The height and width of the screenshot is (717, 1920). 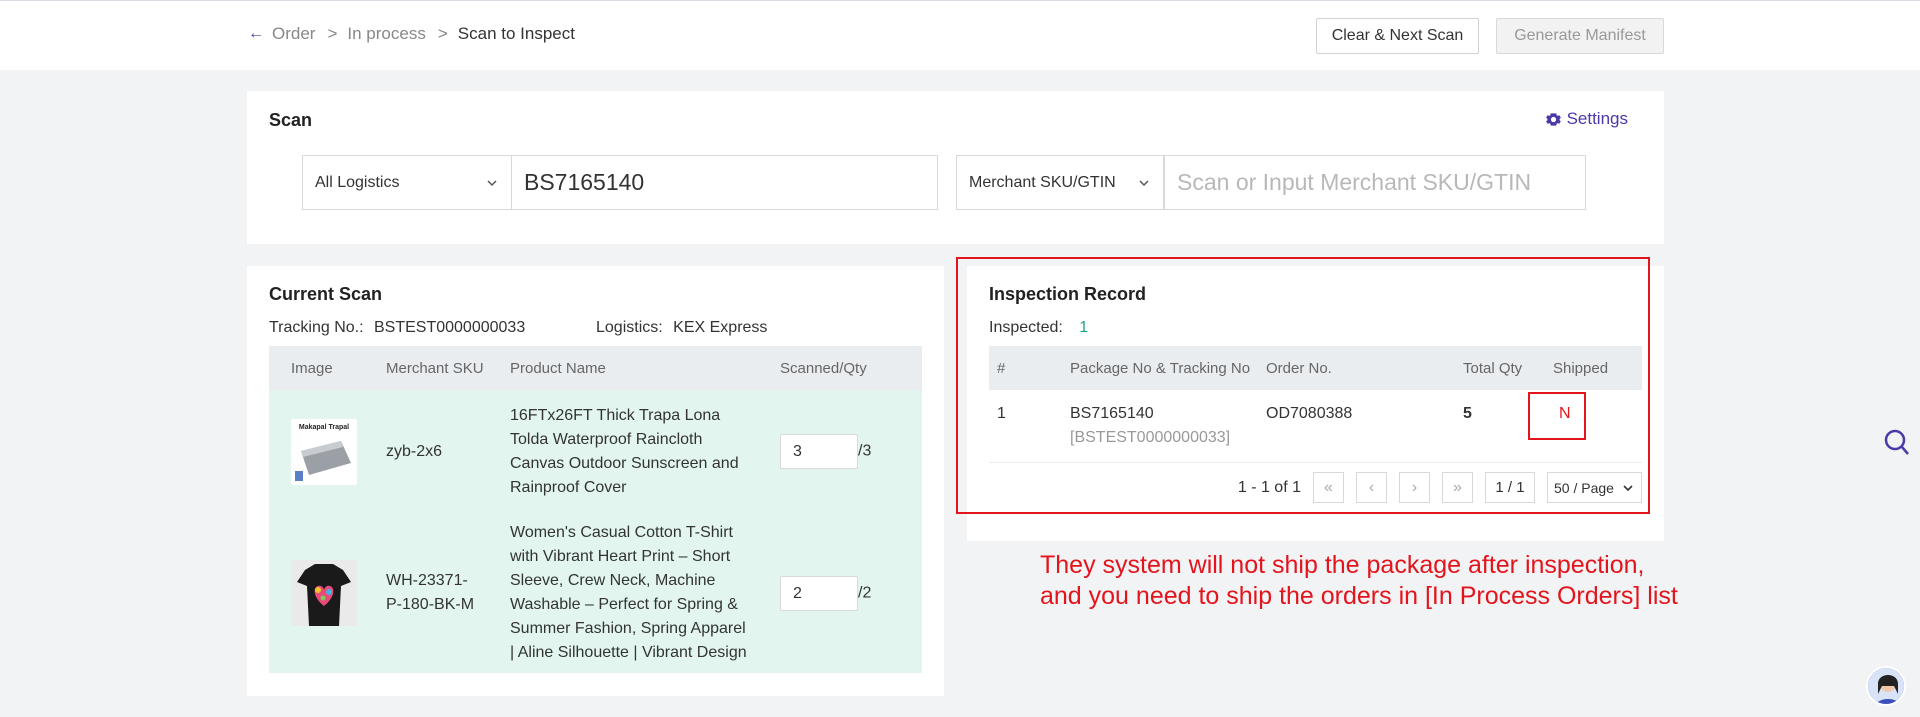 What do you see at coordinates (326, 294) in the screenshot?
I see `current-scan-title: Current Scan` at bounding box center [326, 294].